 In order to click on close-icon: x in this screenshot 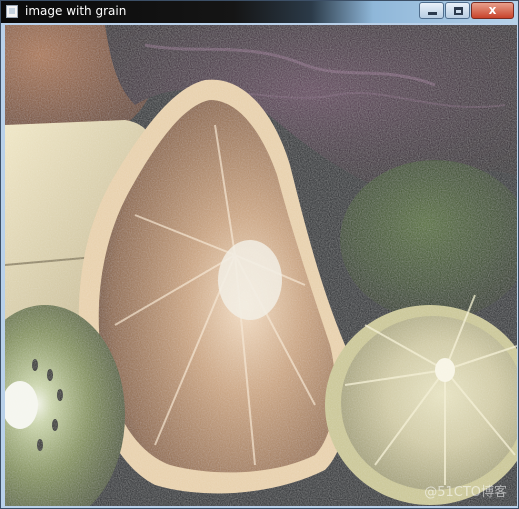, I will do `click(492, 10)`.